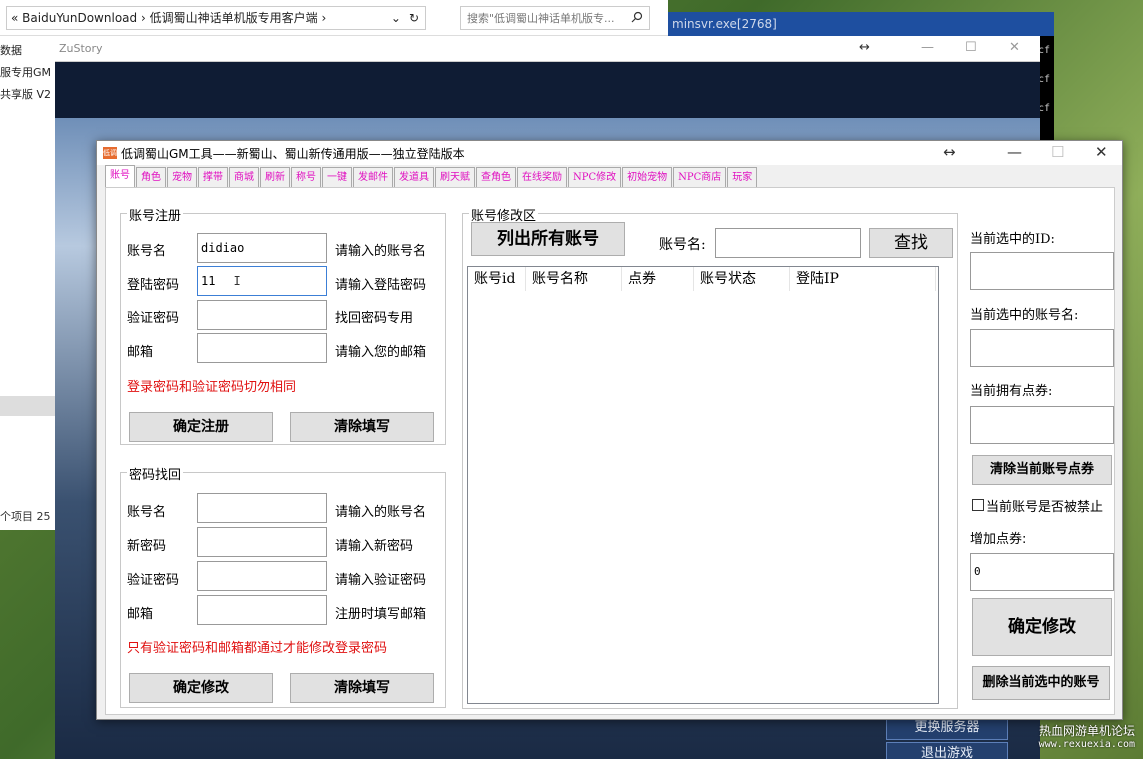 This screenshot has height=759, width=1143. Describe the element at coordinates (262, 576) in the screenshot. I see `recover-verify-input` at that location.